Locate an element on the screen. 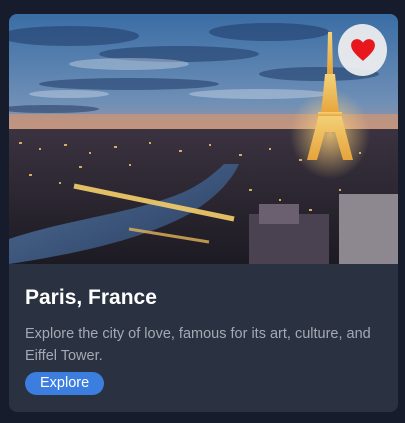  heart-icon is located at coordinates (362, 50).